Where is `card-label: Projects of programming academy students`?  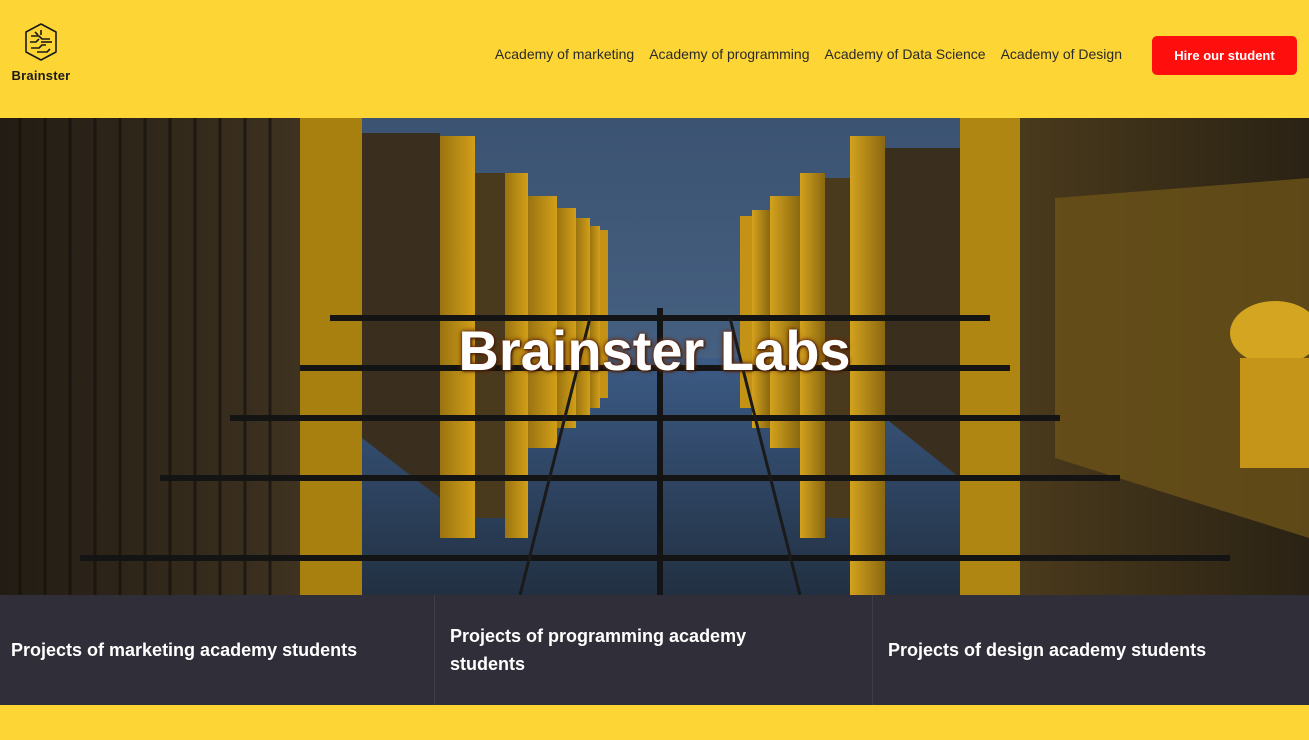 card-label: Projects of programming academy students is located at coordinates (598, 650).